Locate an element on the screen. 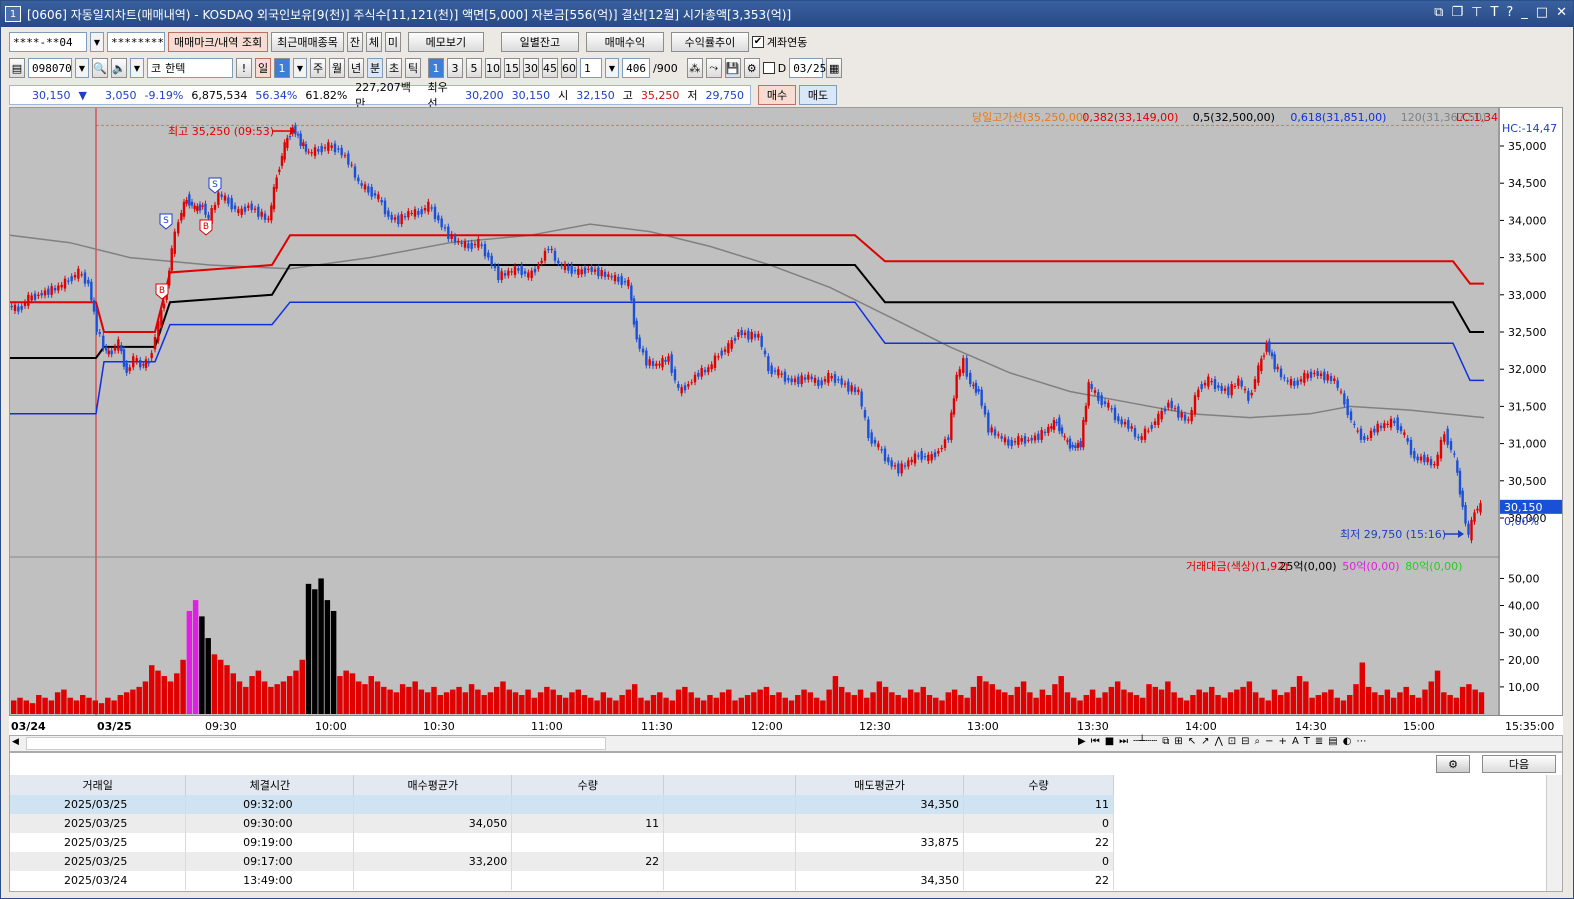  period-day-count: 1 is located at coordinates (282, 68).